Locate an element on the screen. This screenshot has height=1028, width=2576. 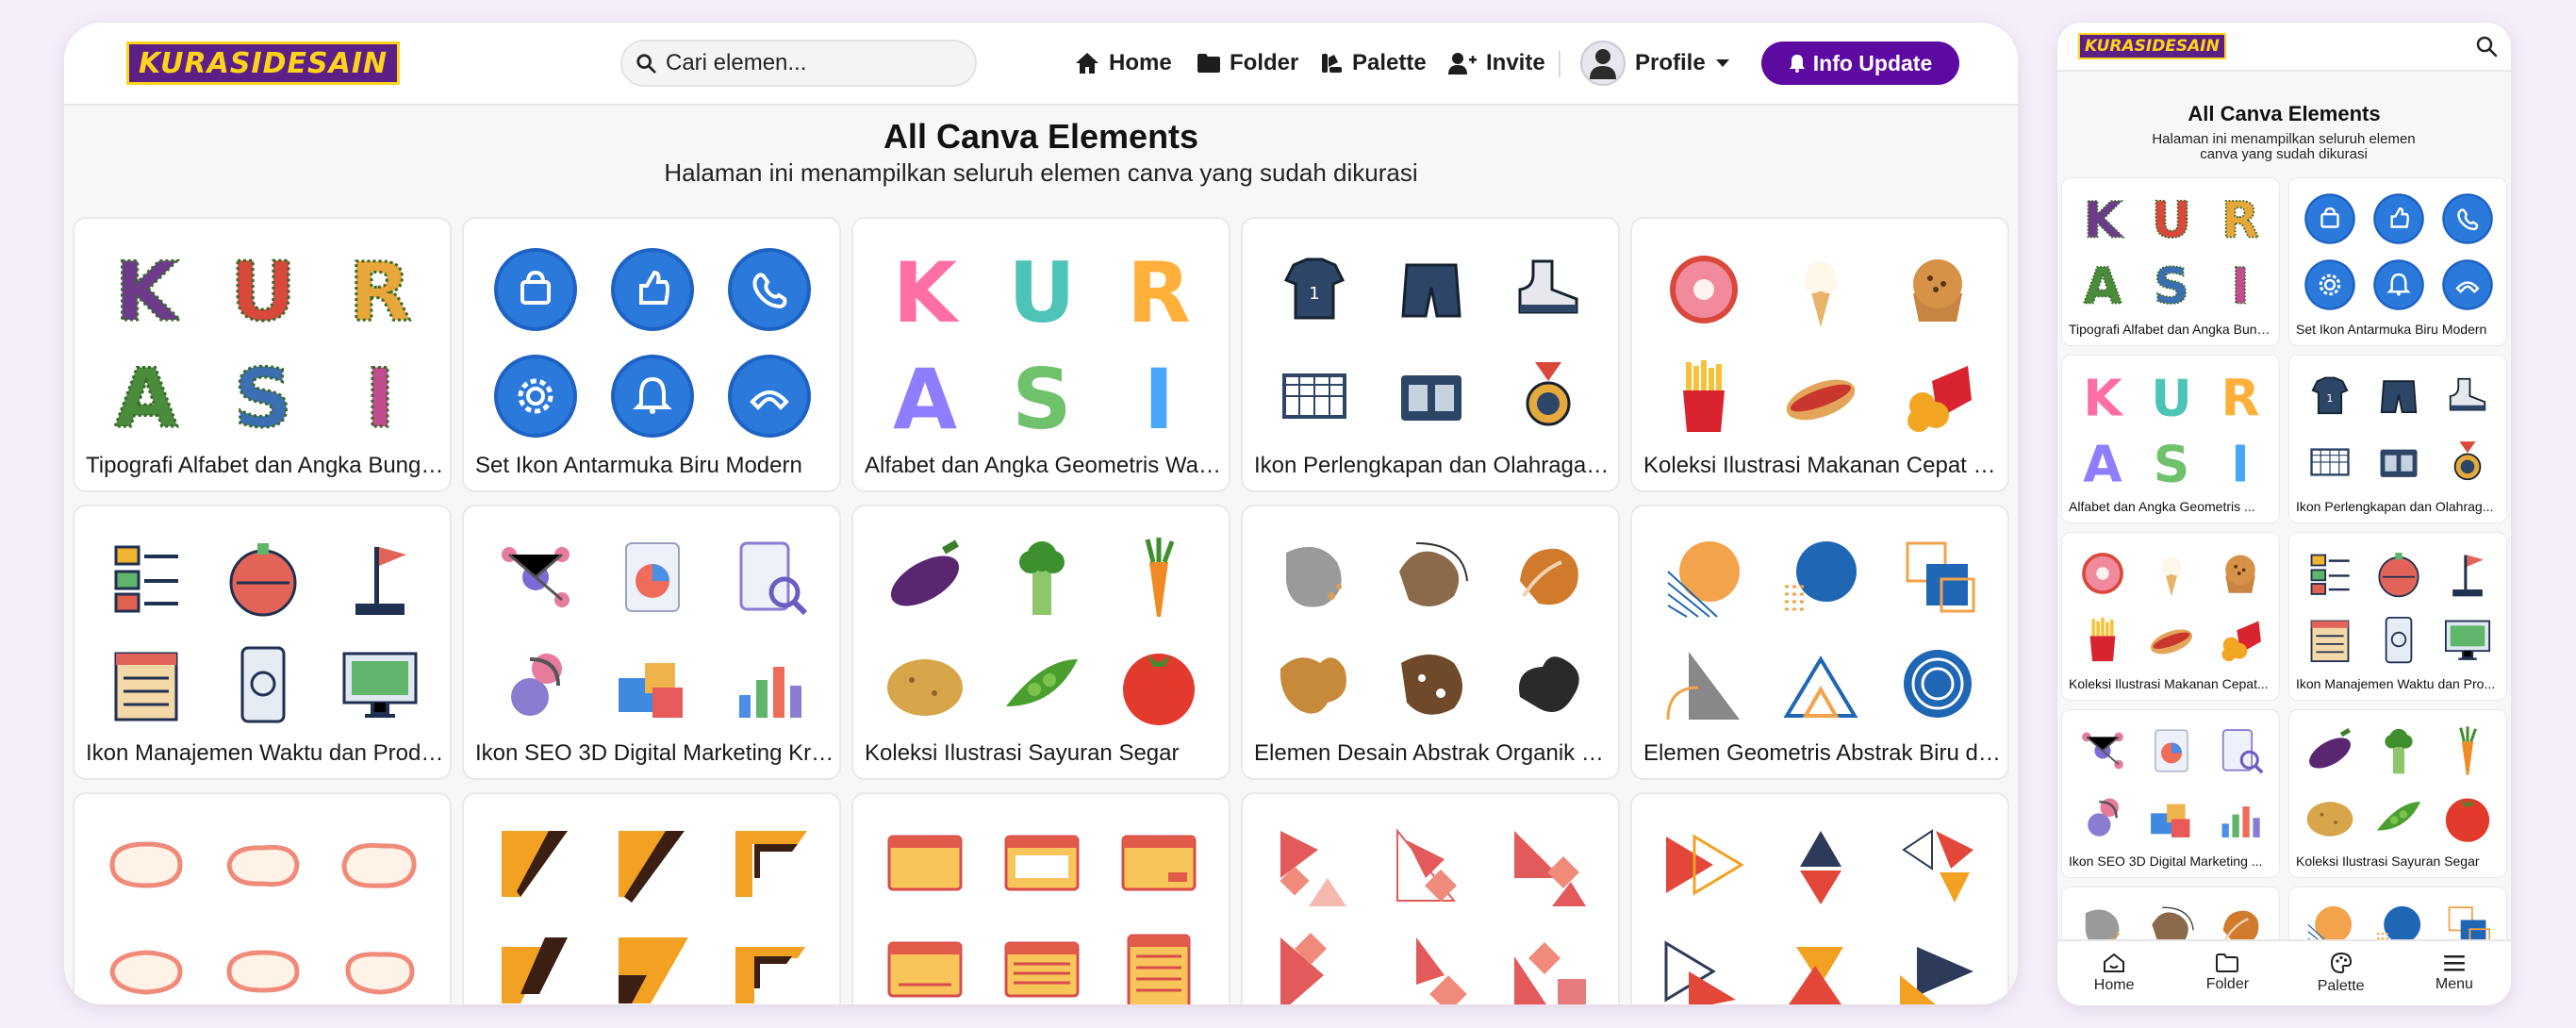
nav-palette: Palette is located at coordinates (1373, 63).